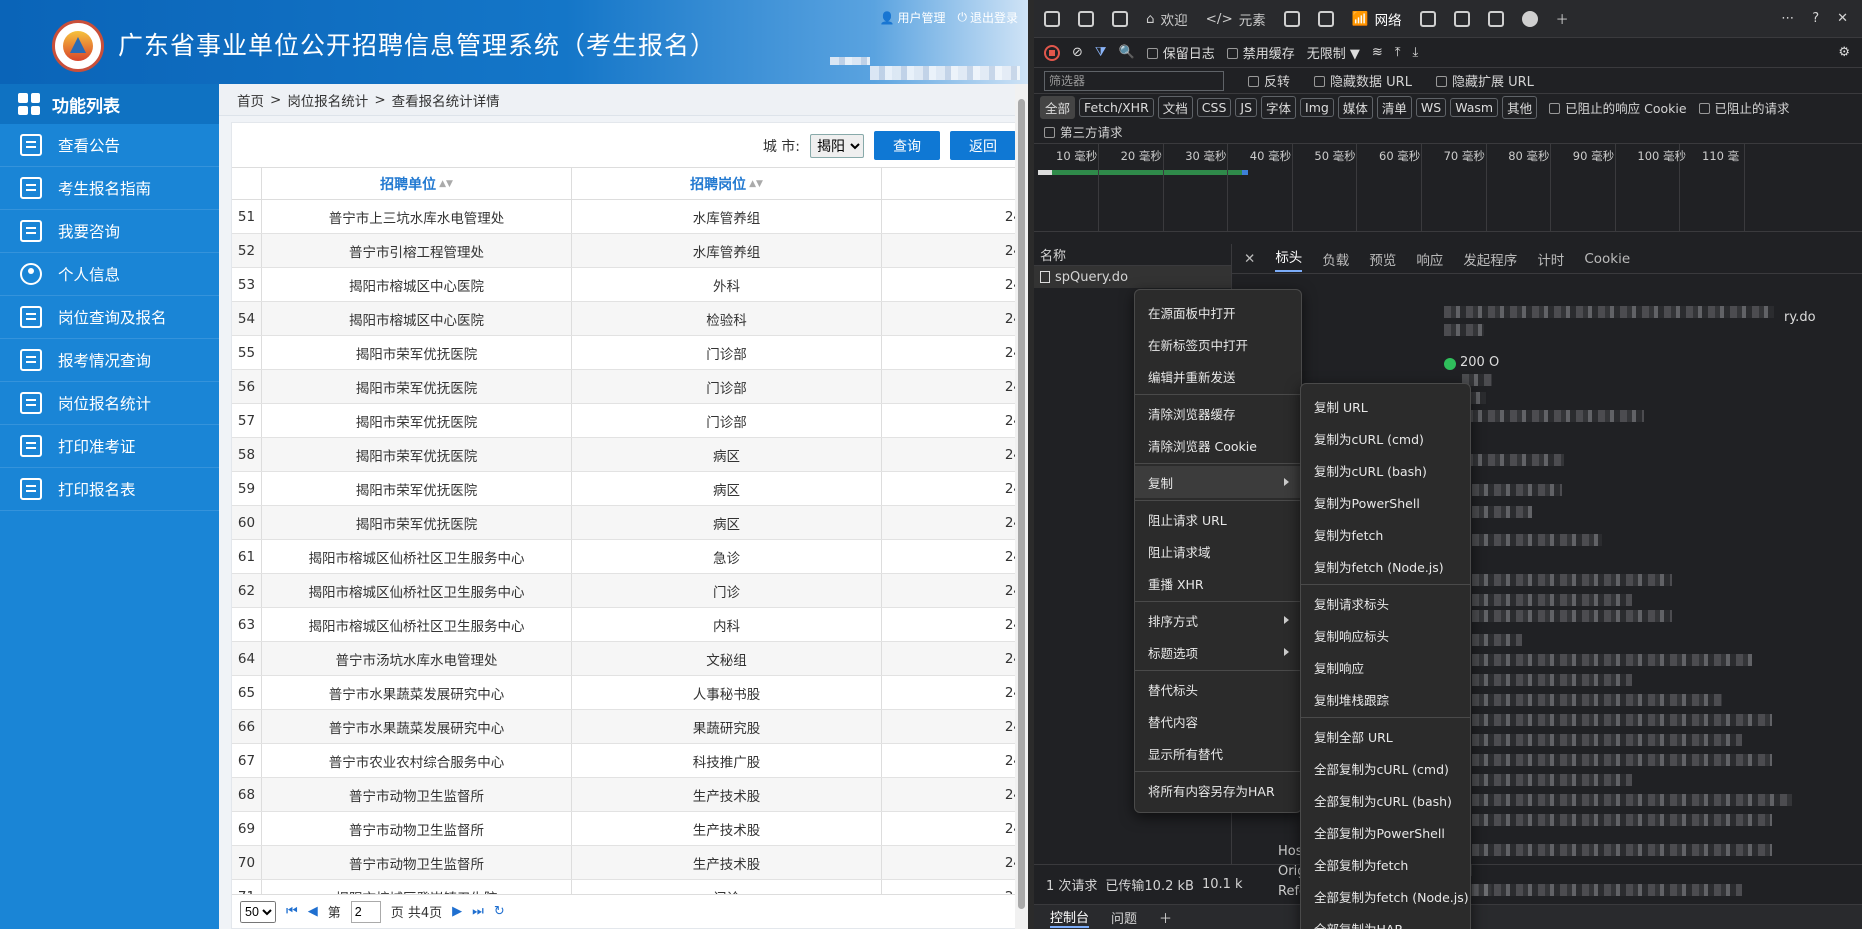 Image resolution: width=1862 pixels, height=929 pixels. What do you see at coordinates (1398, 52) in the screenshot?
I see `import-har-icon: ⤒` at bounding box center [1398, 52].